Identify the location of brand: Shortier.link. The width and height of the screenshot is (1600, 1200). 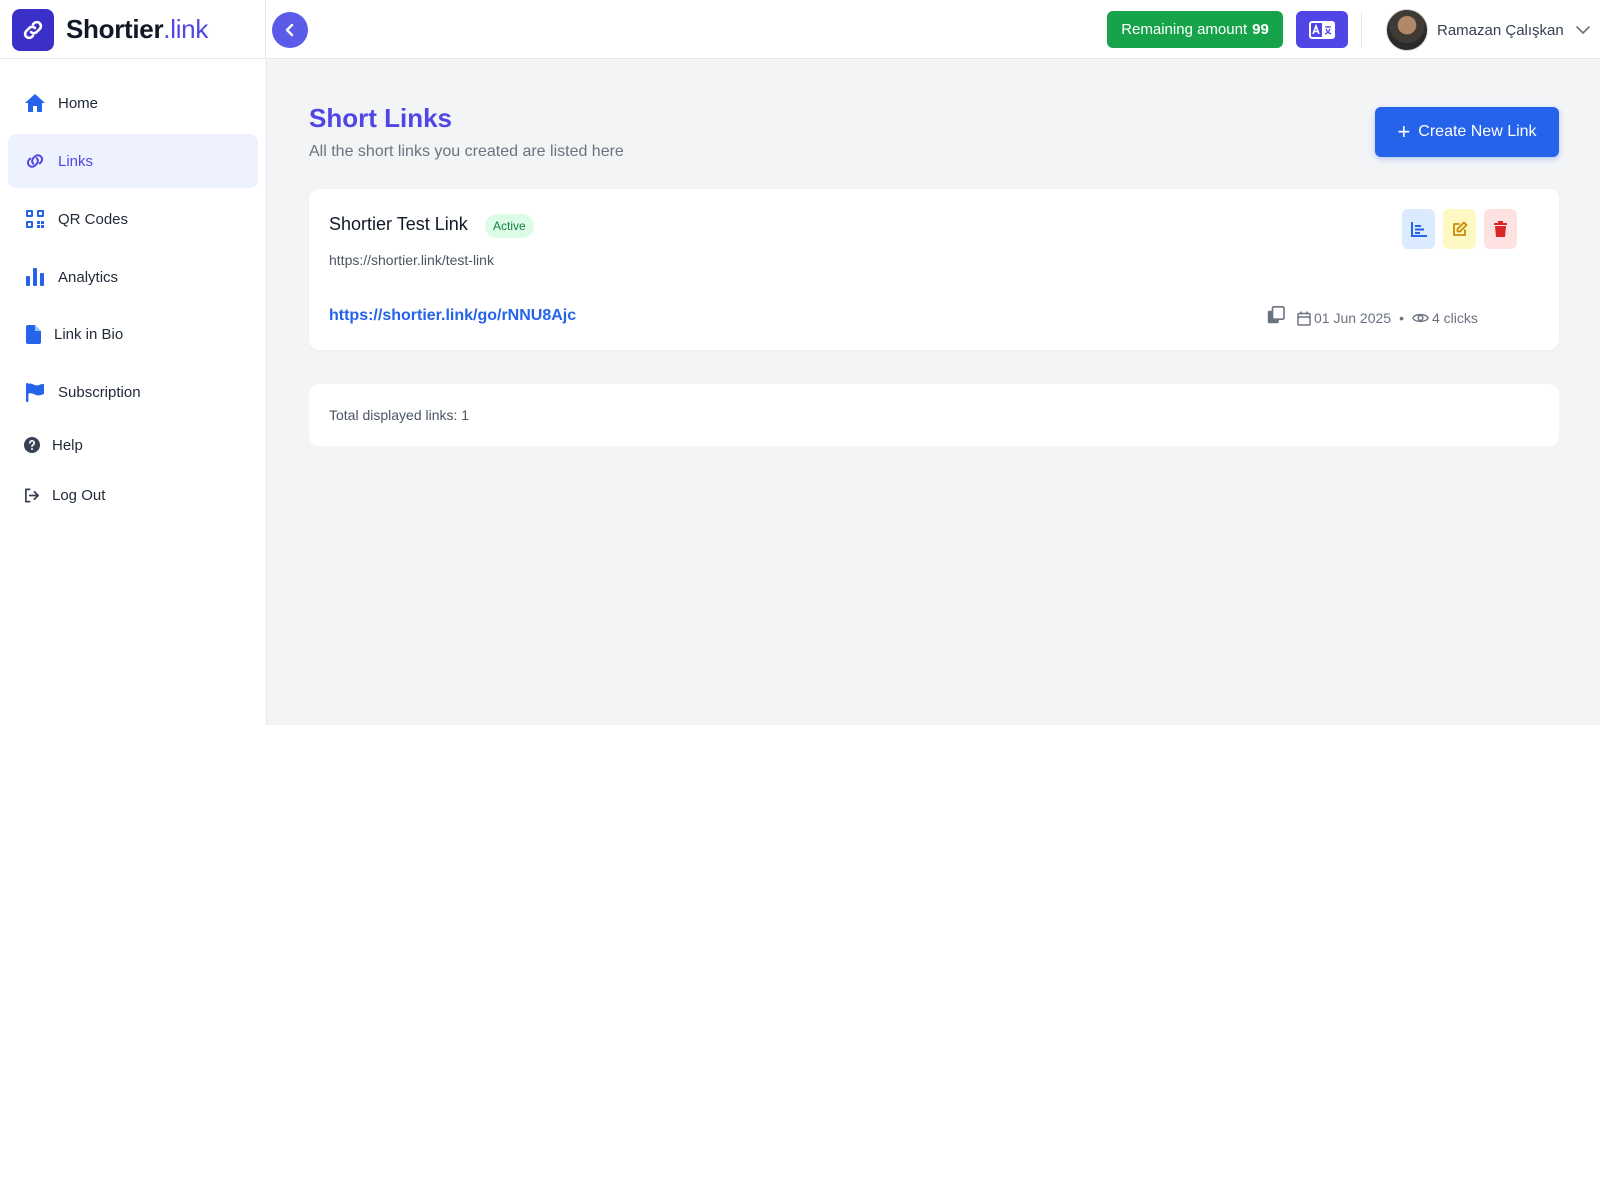
(133, 29).